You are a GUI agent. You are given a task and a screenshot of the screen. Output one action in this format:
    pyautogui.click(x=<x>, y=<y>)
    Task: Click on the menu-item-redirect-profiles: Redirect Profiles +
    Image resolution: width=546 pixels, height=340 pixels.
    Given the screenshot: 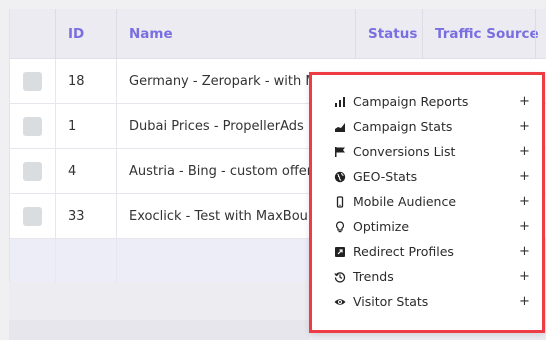 What is the action you would take?
    pyautogui.click(x=429, y=252)
    